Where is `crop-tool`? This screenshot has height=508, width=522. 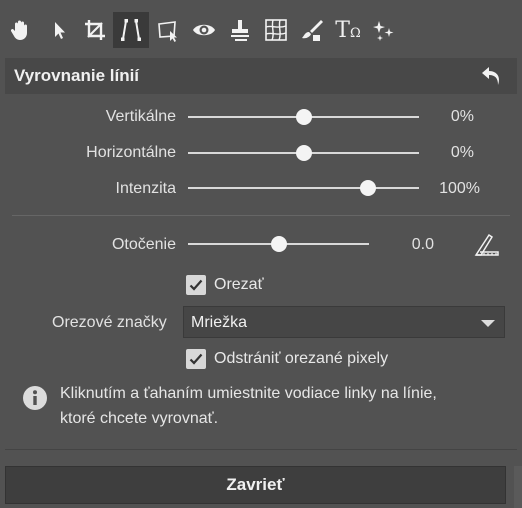
crop-tool is located at coordinates (95, 30).